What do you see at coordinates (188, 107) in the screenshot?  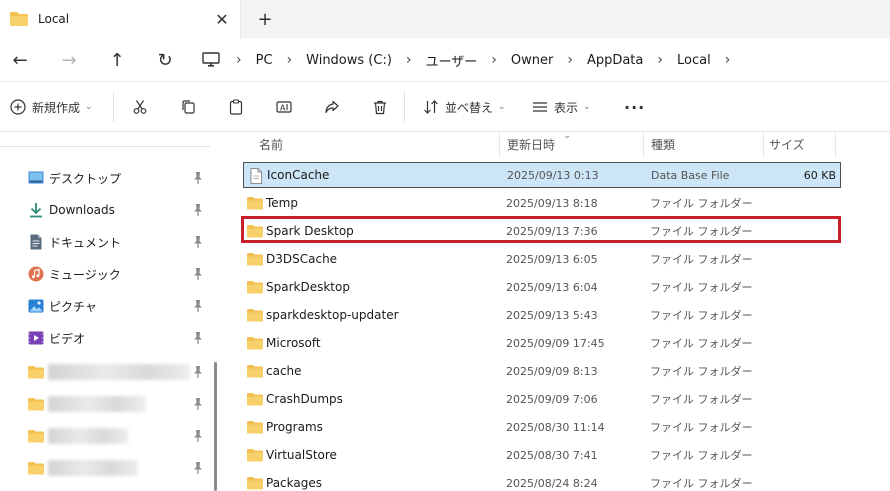 I see `copy-button` at bounding box center [188, 107].